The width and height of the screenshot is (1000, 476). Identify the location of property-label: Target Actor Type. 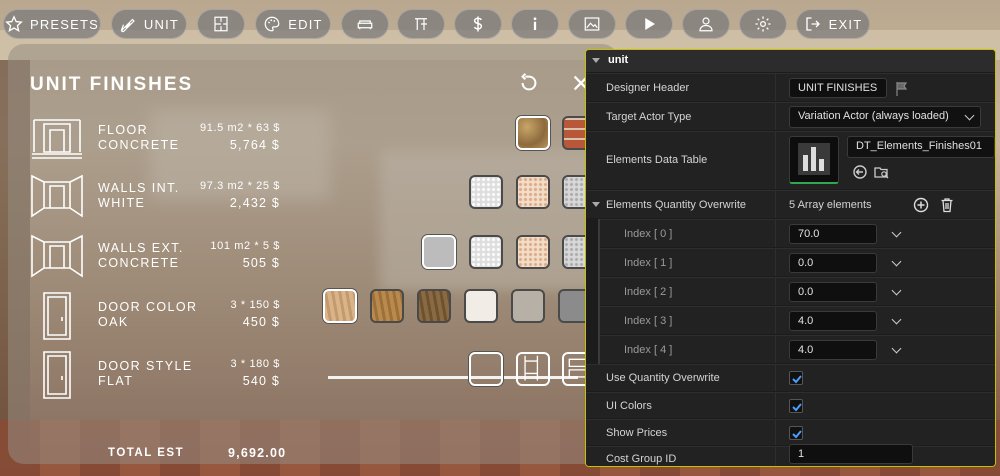
(649, 117).